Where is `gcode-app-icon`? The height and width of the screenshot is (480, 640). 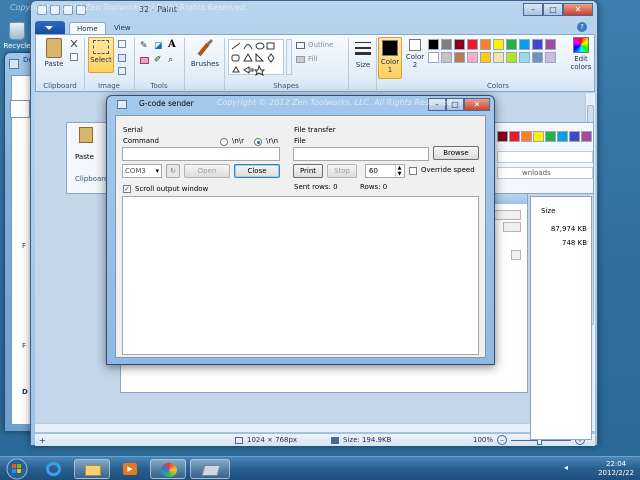
gcode-app-icon is located at coordinates (211, 470).